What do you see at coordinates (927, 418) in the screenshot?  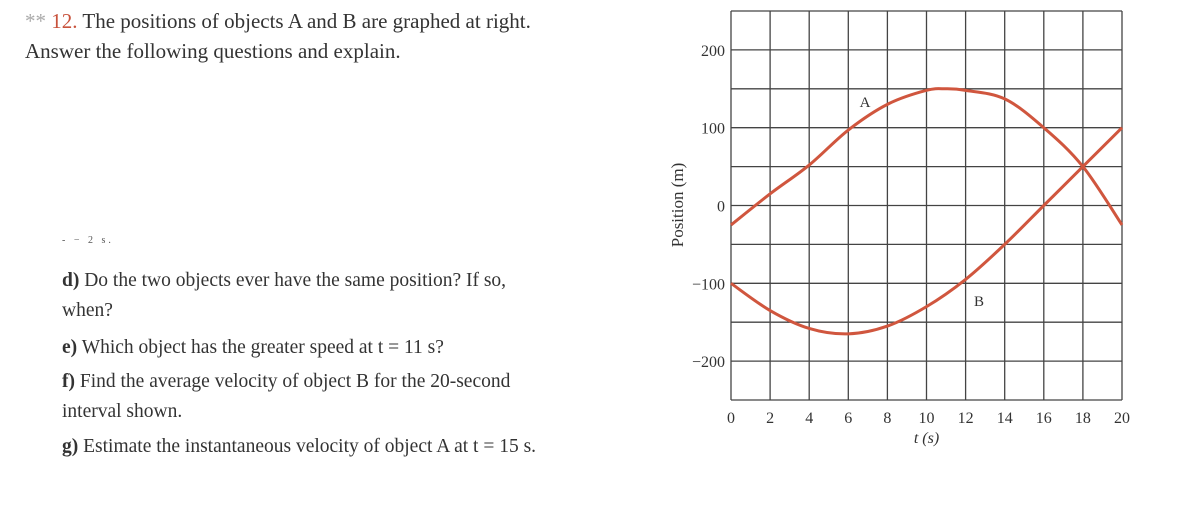 I see `x-tick-label: 10` at bounding box center [927, 418].